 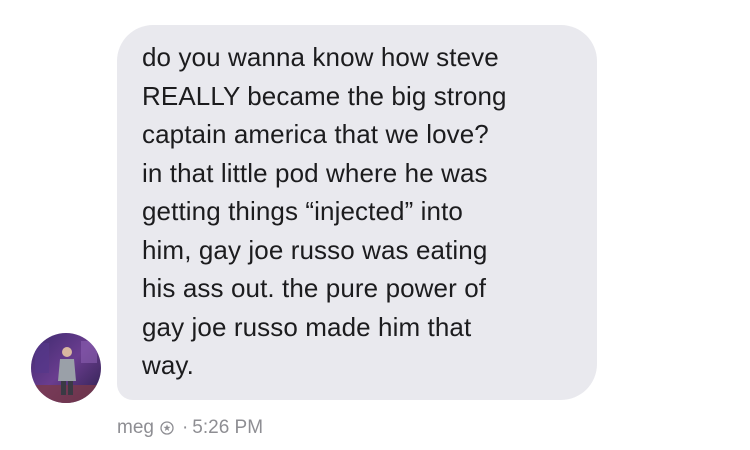 I want to click on message-line: way., so click(x=168, y=365).